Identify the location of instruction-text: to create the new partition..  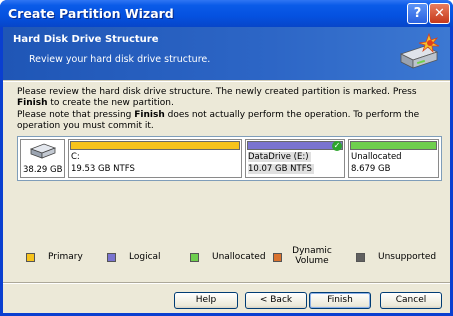
(110, 103).